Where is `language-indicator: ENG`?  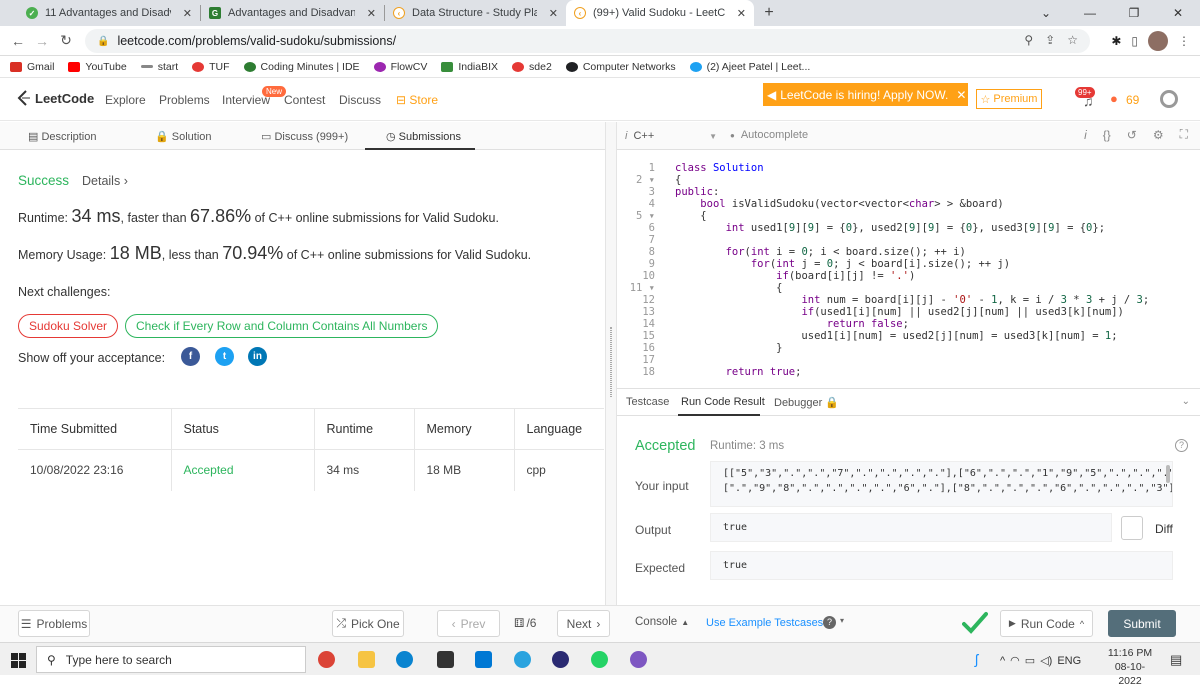 language-indicator: ENG is located at coordinates (1069, 661).